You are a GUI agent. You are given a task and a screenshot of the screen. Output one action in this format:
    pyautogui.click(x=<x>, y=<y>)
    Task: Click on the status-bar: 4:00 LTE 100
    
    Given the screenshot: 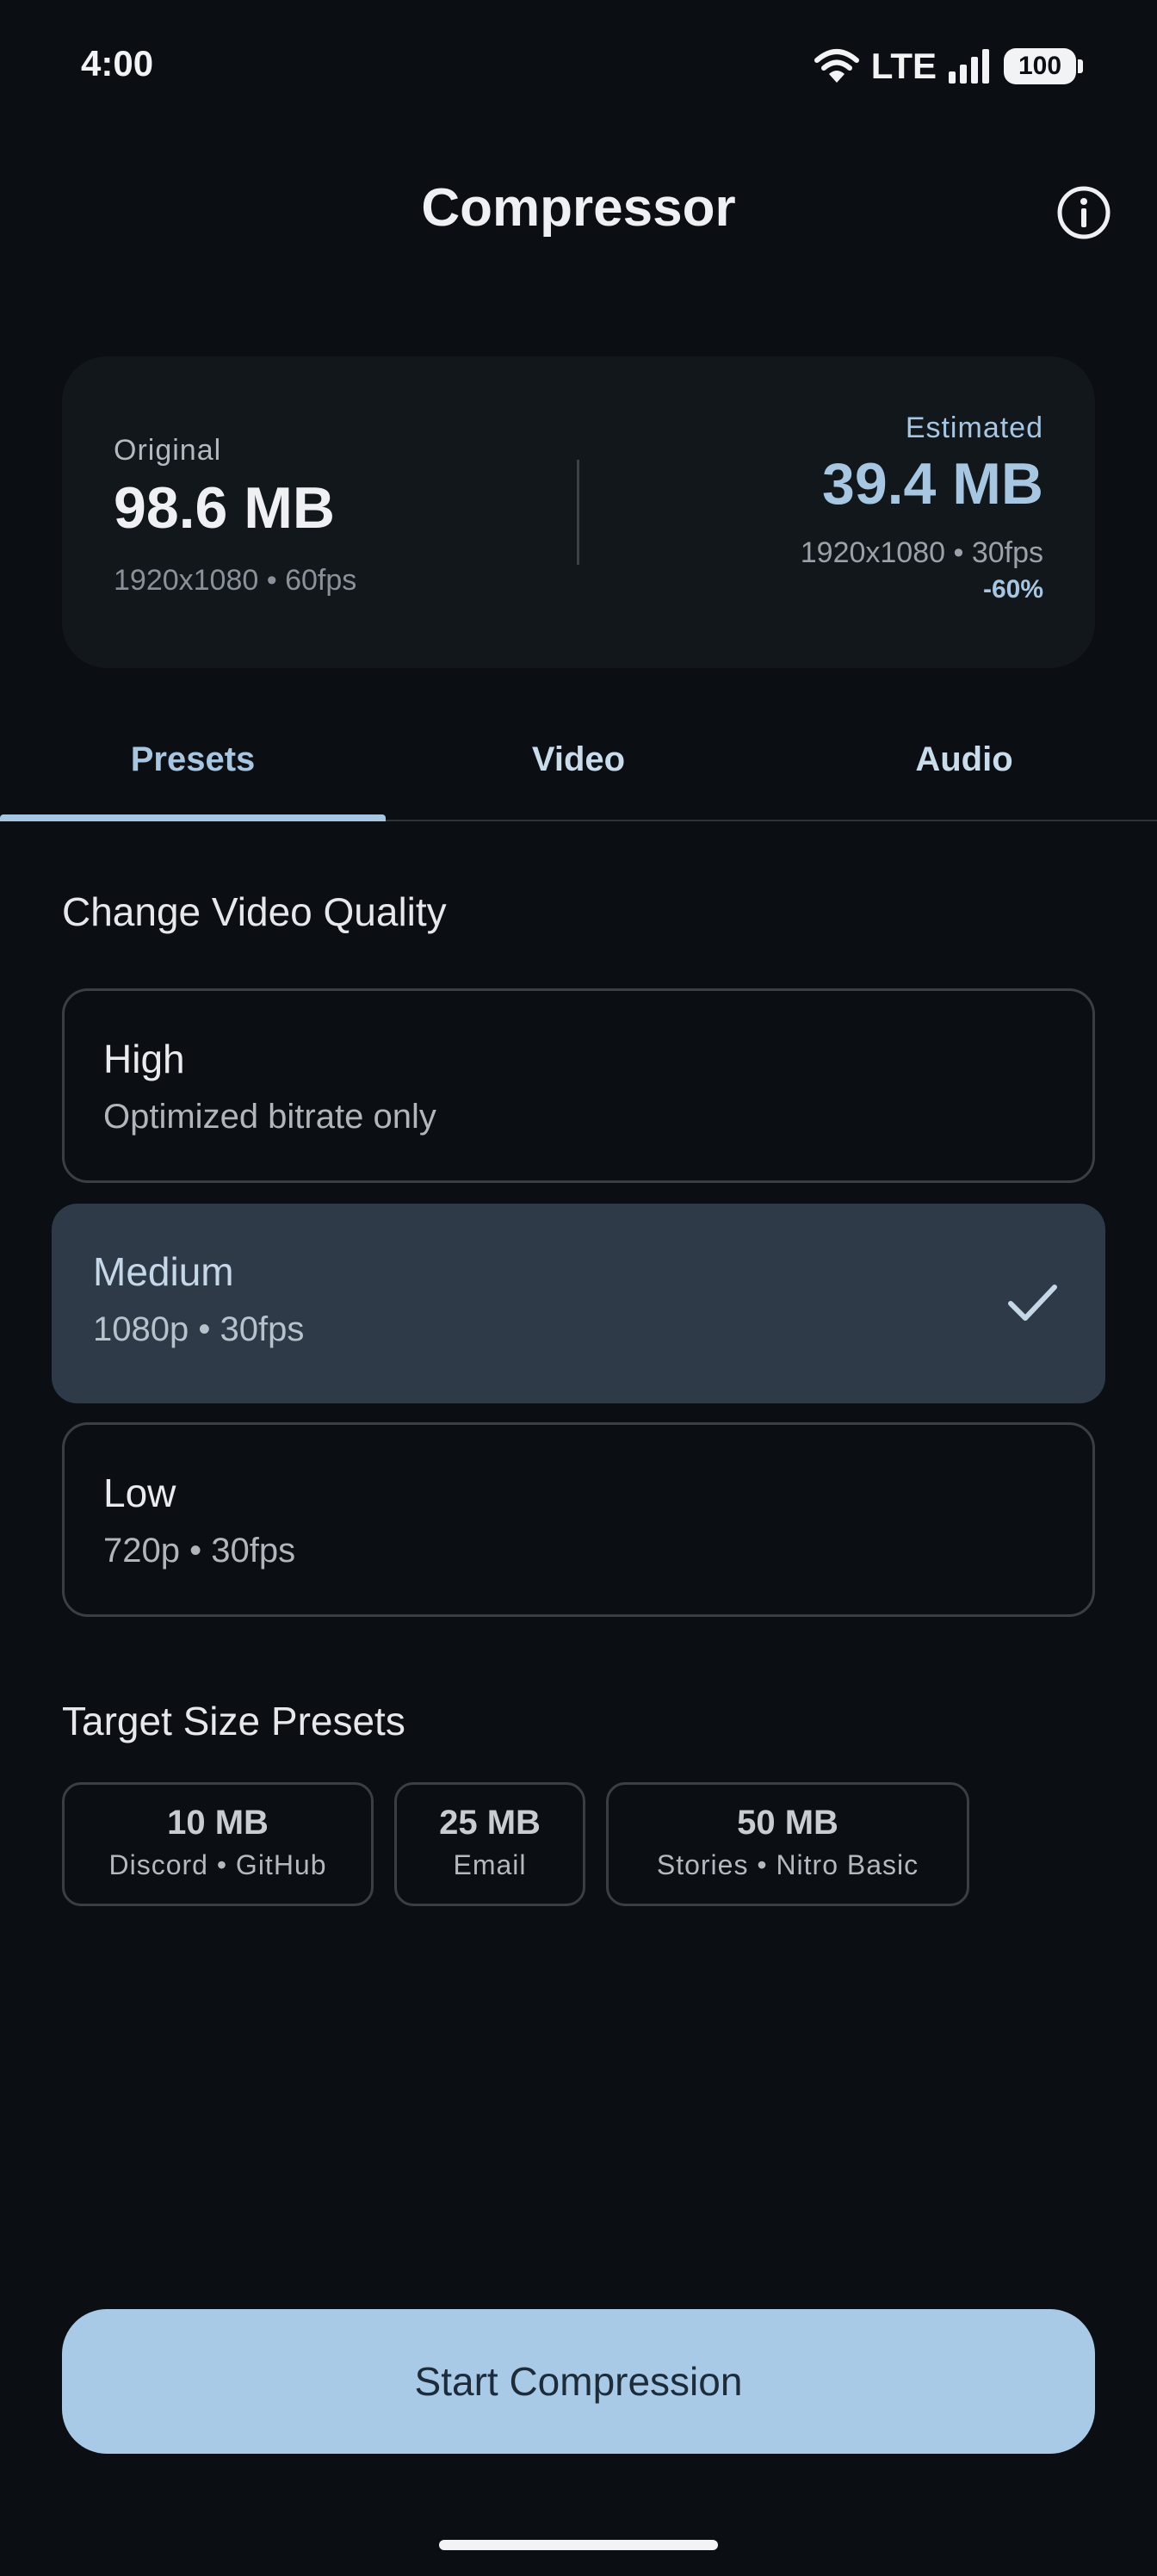 What is the action you would take?
    pyautogui.click(x=579, y=64)
    